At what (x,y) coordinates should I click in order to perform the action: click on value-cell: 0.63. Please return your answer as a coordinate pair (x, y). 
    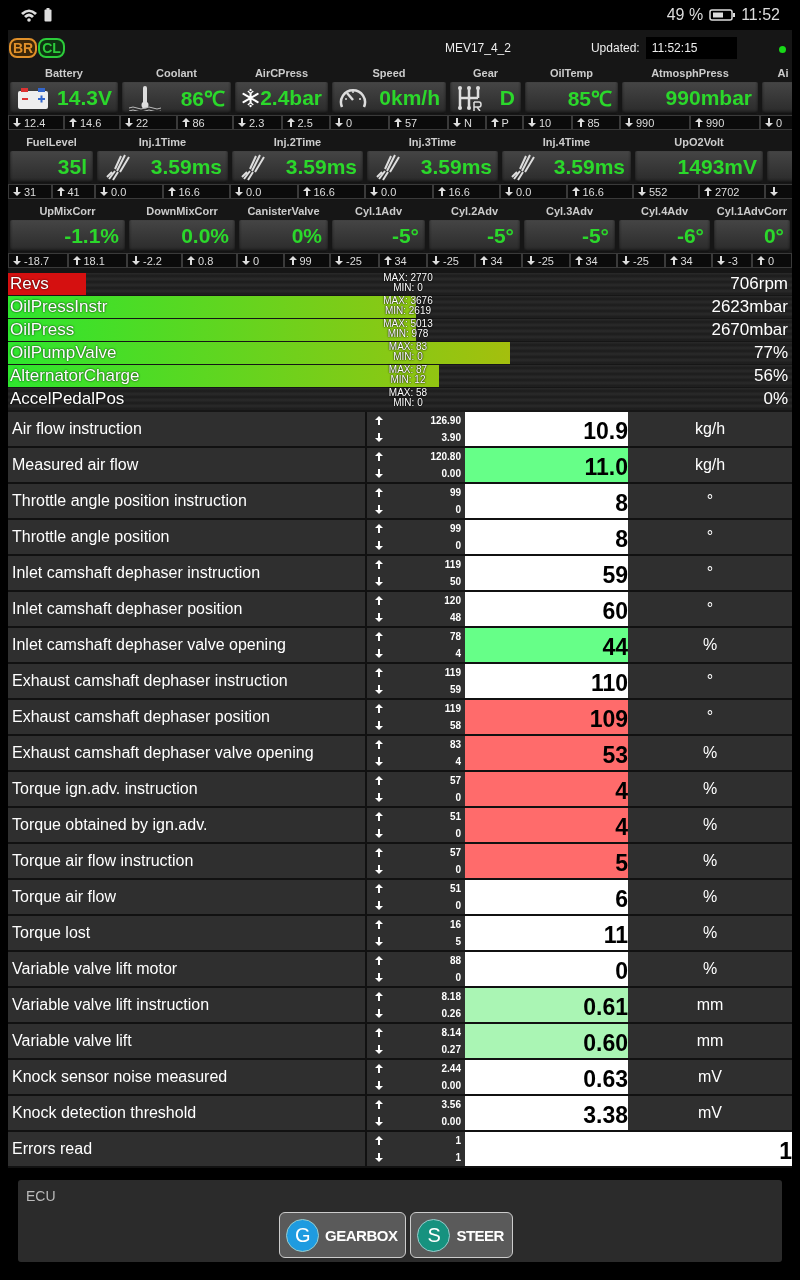
    Looking at the image, I should click on (546, 1077).